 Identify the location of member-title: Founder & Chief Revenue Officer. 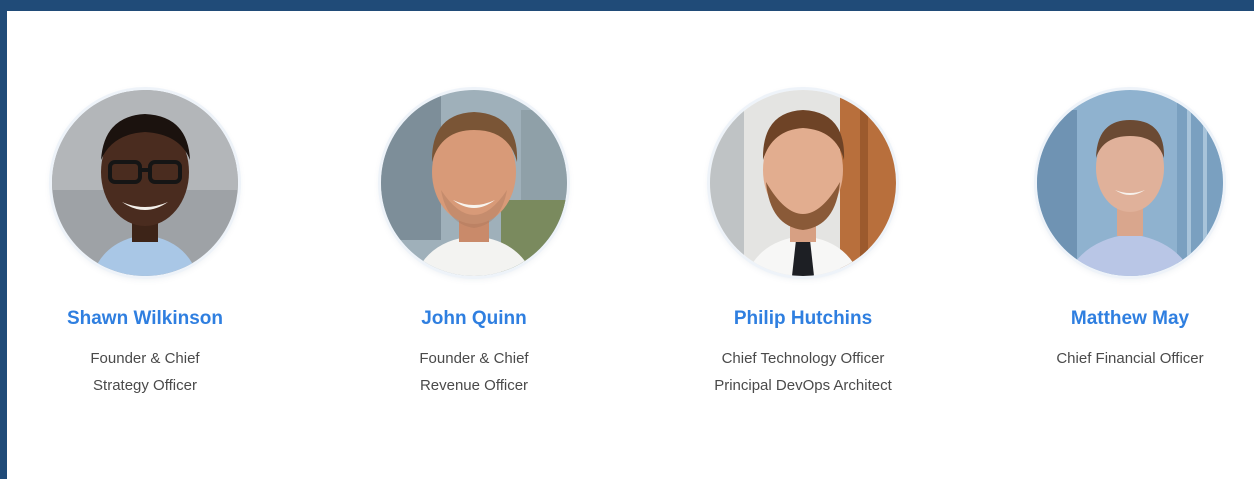
(474, 372).